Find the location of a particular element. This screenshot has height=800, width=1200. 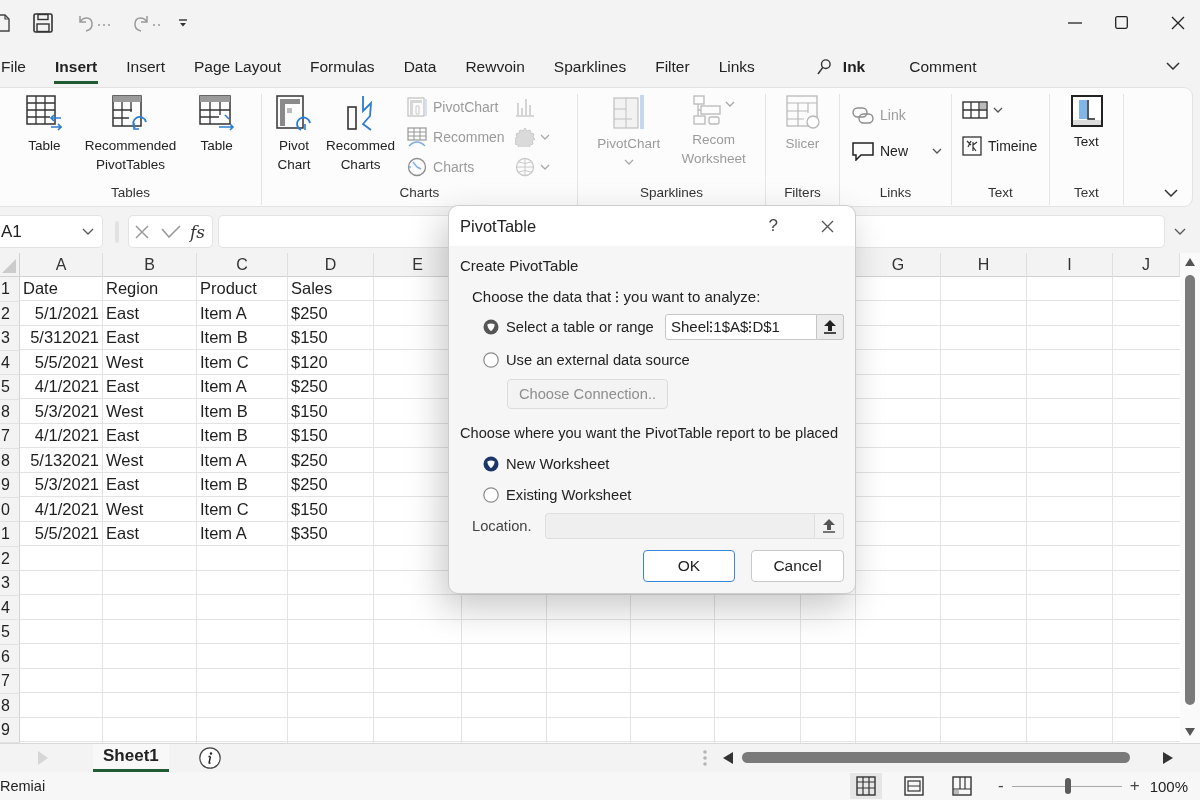

field-label: Location. is located at coordinates (502, 526).